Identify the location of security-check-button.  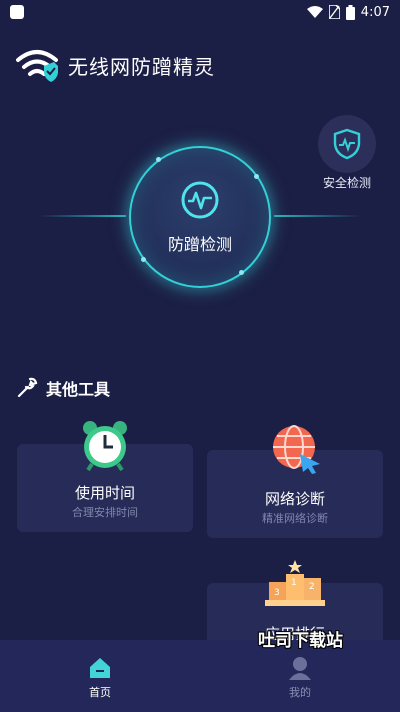
(347, 144).